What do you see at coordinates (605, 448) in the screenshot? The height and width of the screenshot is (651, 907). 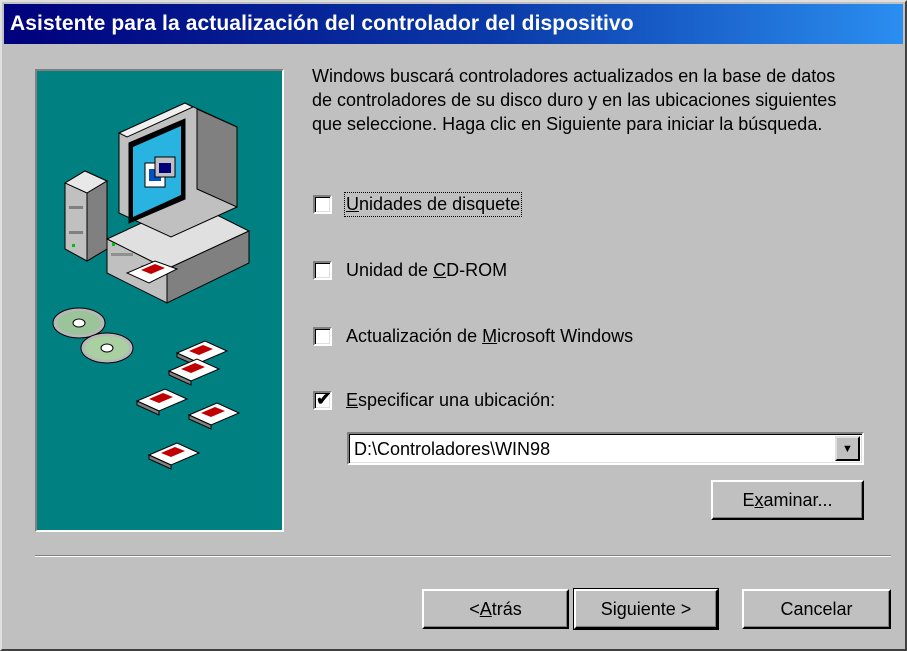 I see `location-combobox: D:\Controladores\WIN98 ▼` at bounding box center [605, 448].